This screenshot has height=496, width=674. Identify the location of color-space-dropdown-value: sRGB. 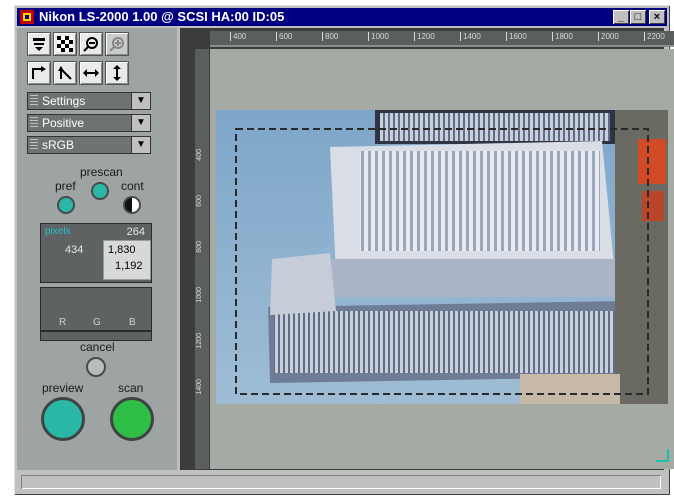
(58, 145).